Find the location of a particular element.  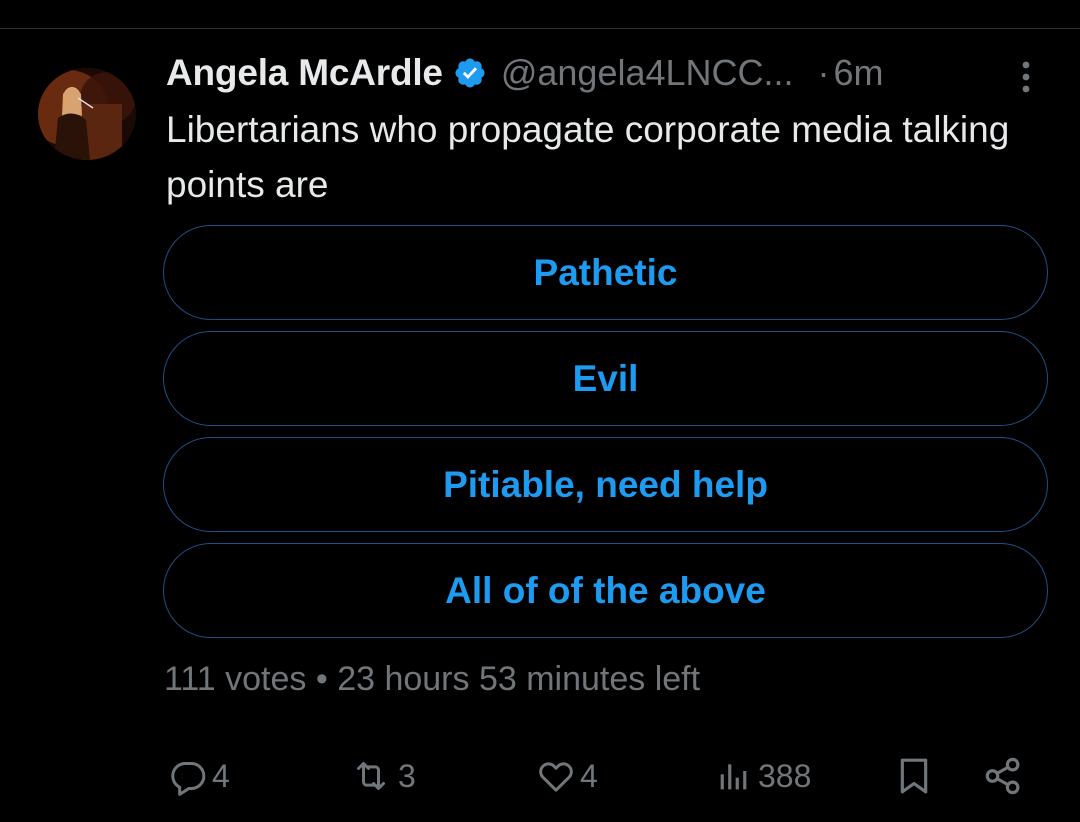

views-button: 388 is located at coordinates (762, 776).